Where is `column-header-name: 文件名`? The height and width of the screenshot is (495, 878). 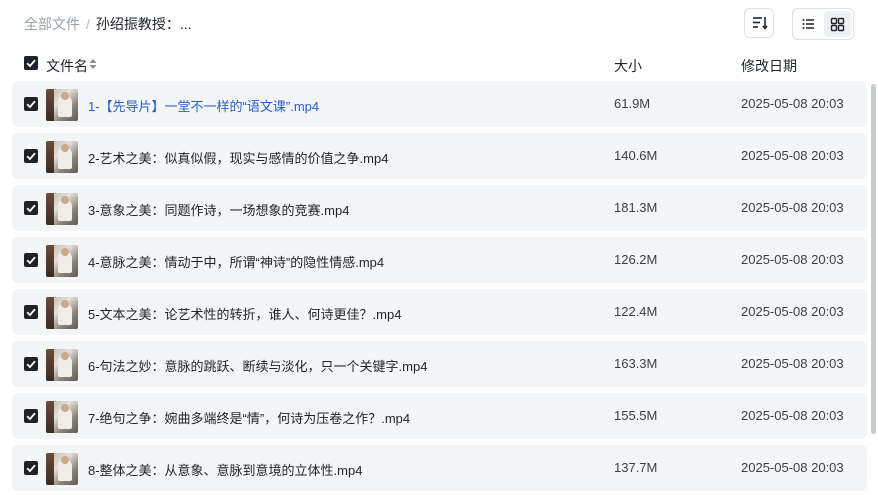
column-header-name: 文件名 is located at coordinates (67, 66).